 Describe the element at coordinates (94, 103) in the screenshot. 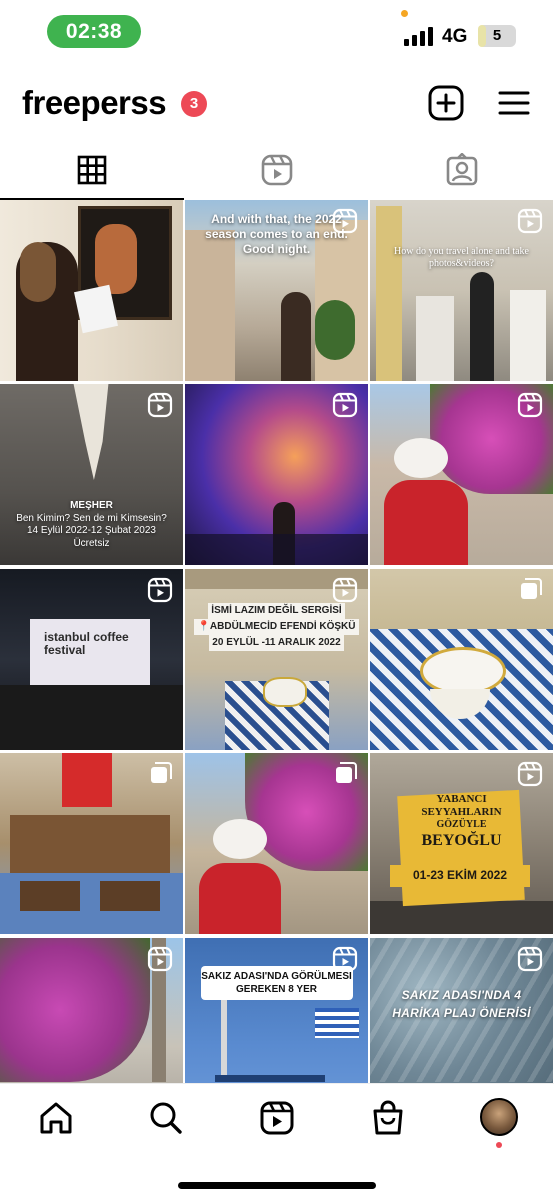

I see `profile-username: freeperss` at that location.